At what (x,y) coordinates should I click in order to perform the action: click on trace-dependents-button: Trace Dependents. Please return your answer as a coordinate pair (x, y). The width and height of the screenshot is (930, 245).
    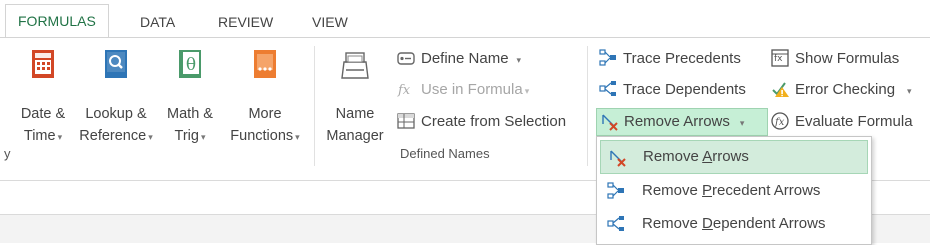
    Looking at the image, I should click on (672, 90).